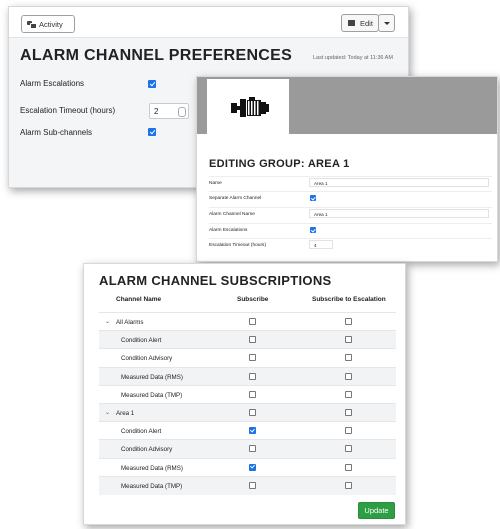  What do you see at coordinates (350, 198) in the screenshot?
I see `group-field-separate-channel: Separate Alarm Channel` at bounding box center [350, 198].